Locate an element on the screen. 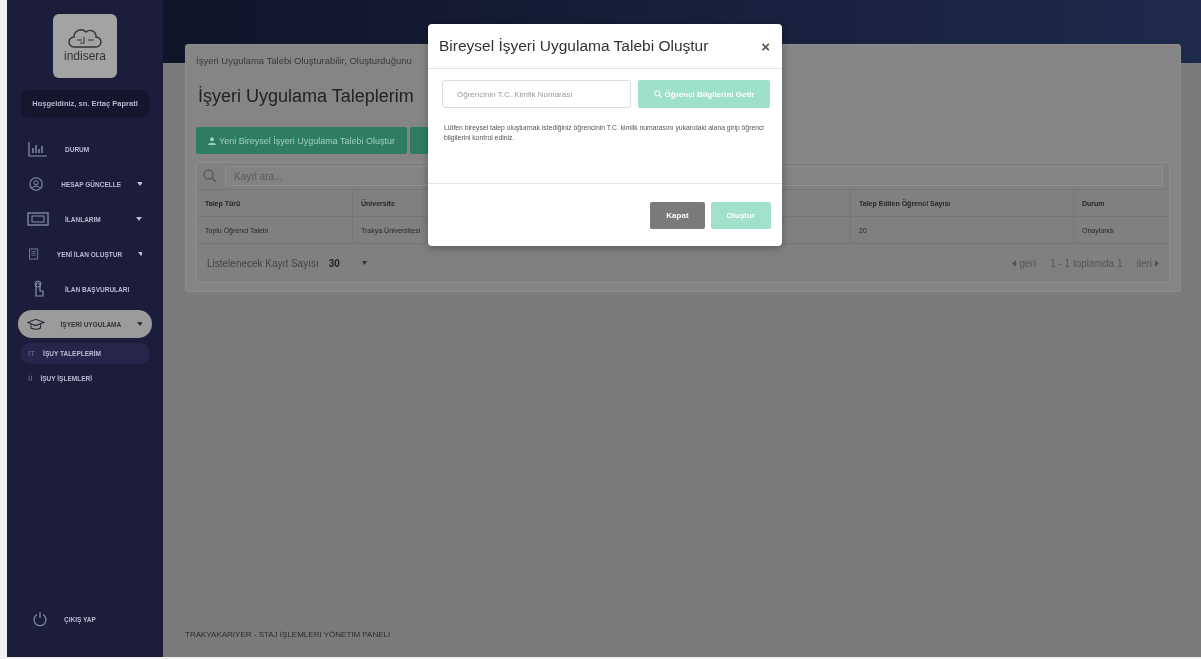 The width and height of the screenshot is (1201, 659). footer-text: TRAKYAKARIYER - STAJ İŞLEMLERI YÖNETIM PANELI is located at coordinates (288, 634).